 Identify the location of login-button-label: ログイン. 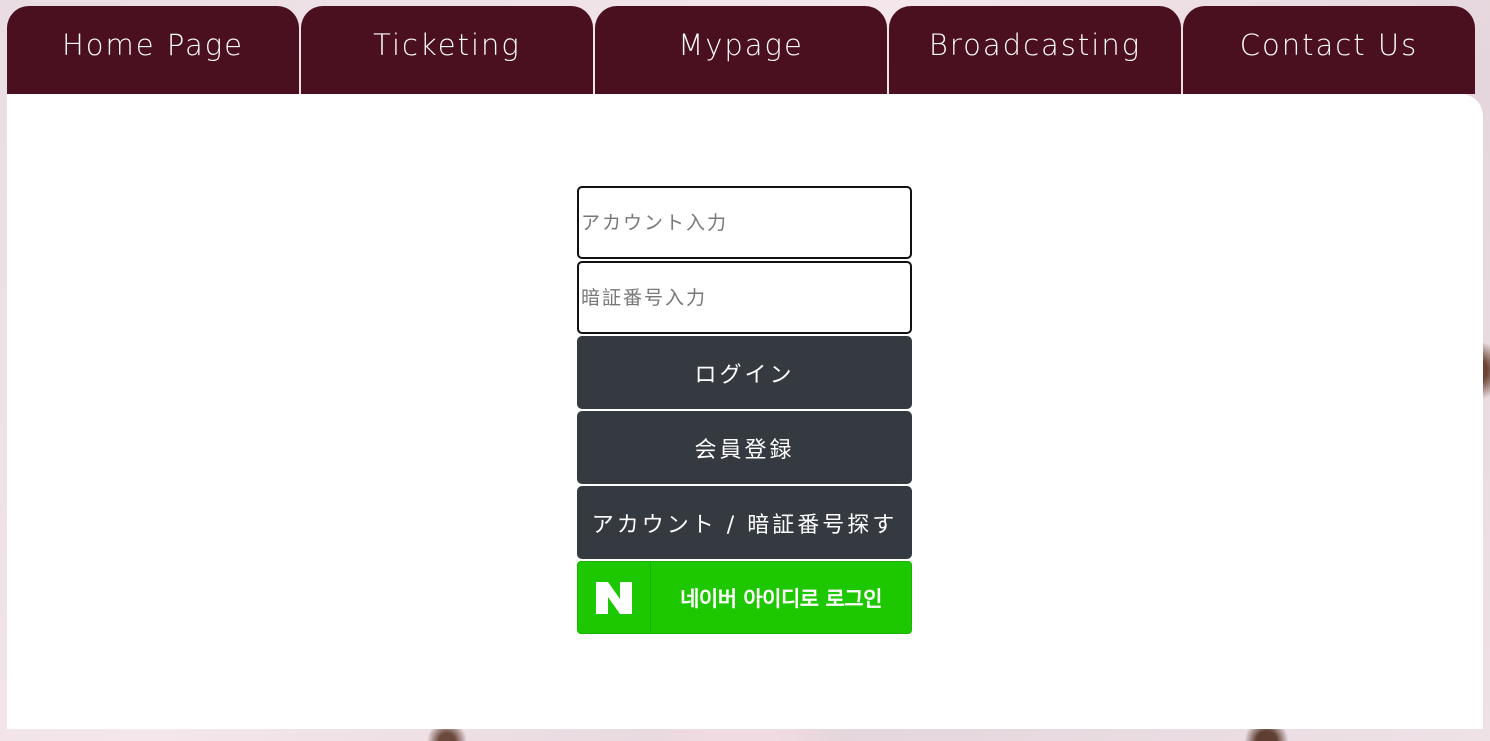
(744, 375).